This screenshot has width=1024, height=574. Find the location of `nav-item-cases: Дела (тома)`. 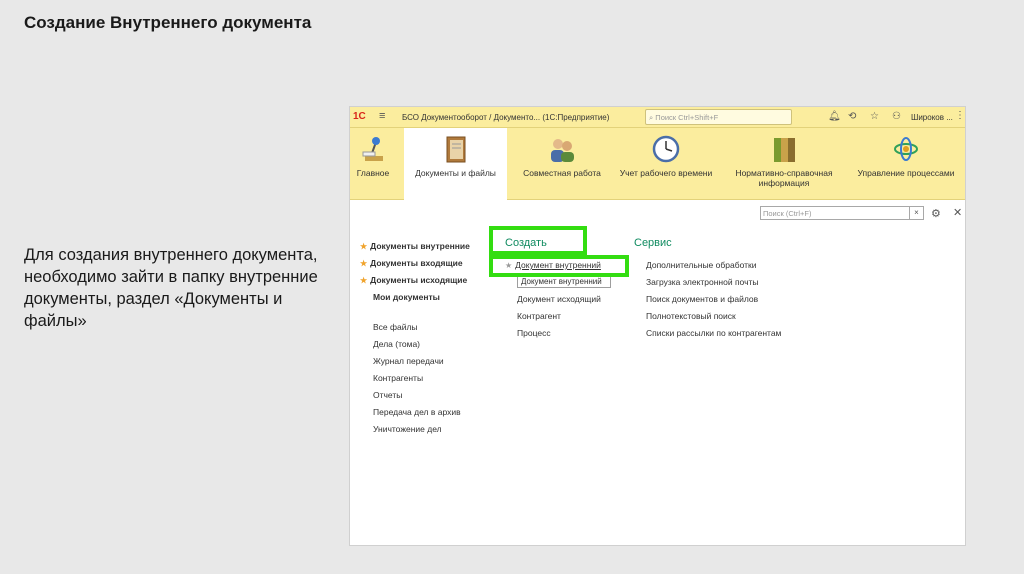

nav-item-cases: Дела (тома) is located at coordinates (396, 344).